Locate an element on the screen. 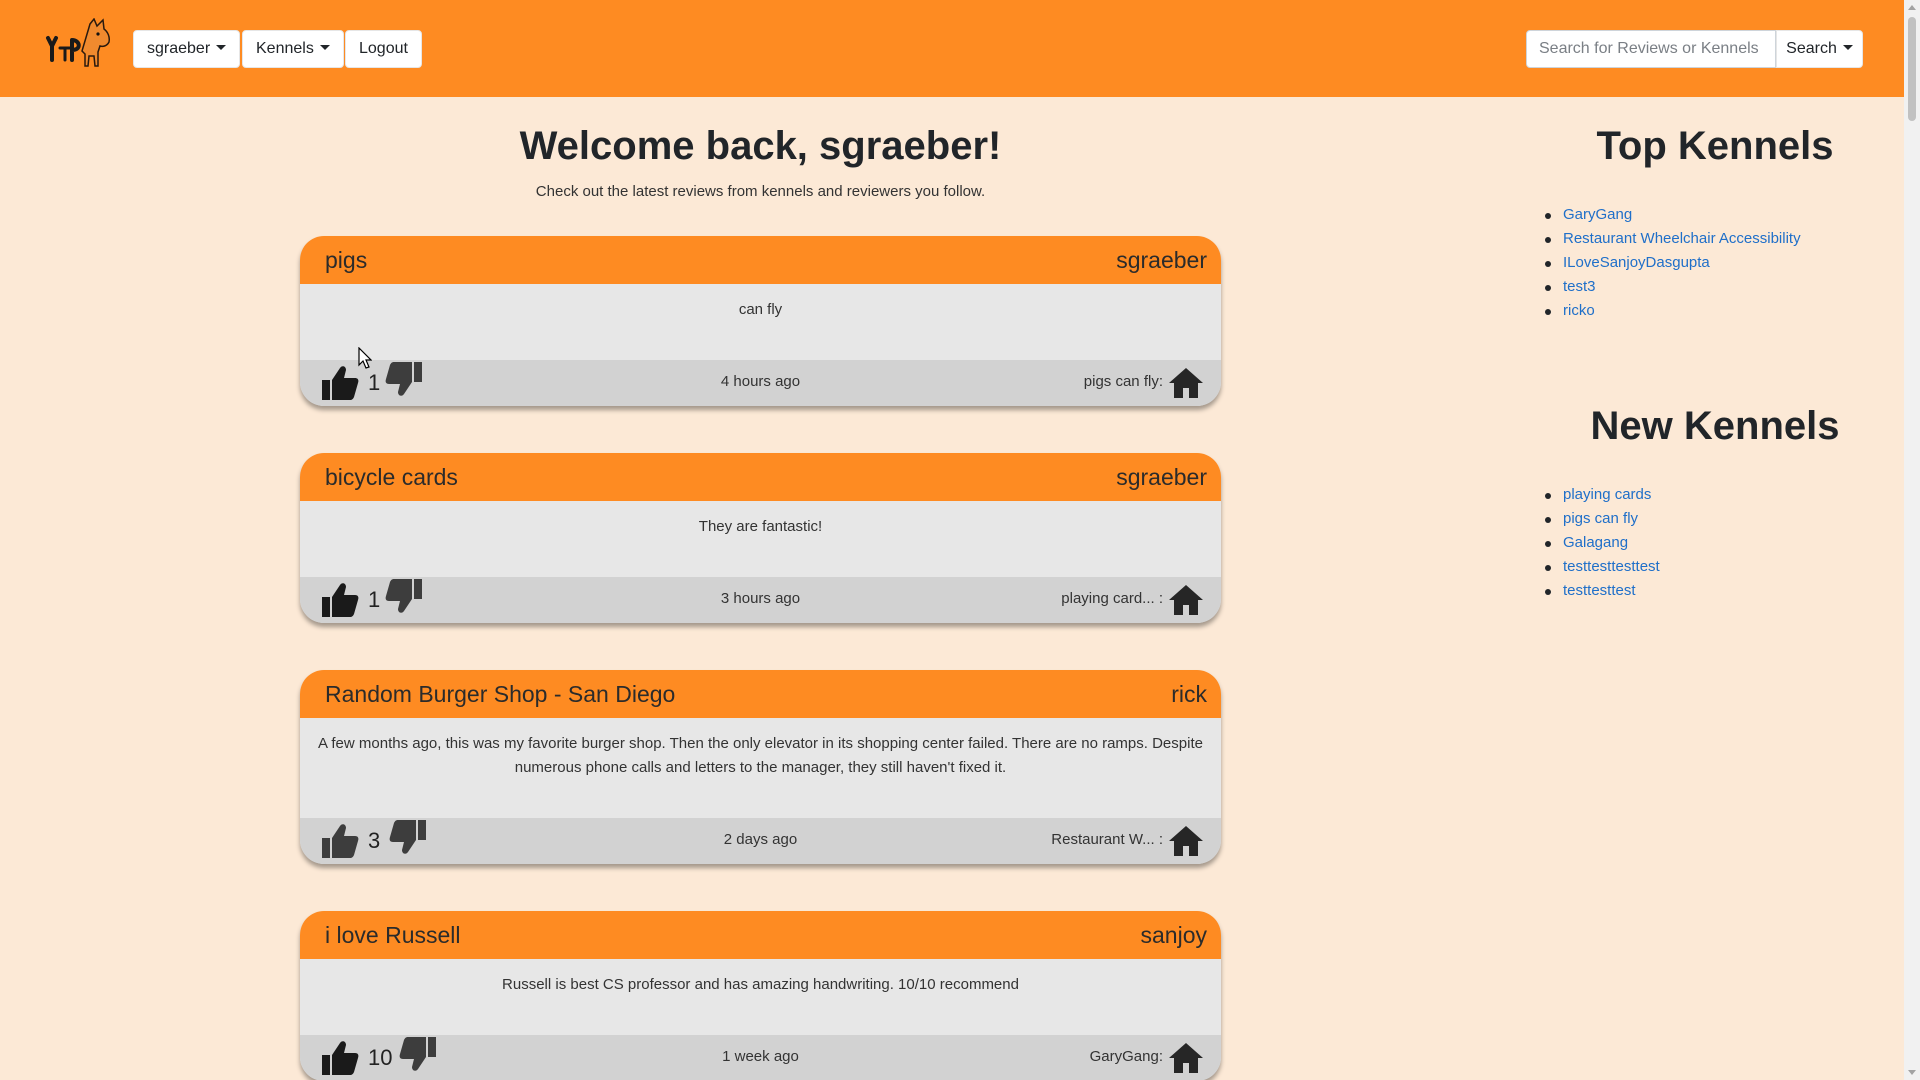  review-header: bicycle cards sgraeber is located at coordinates (760, 477).